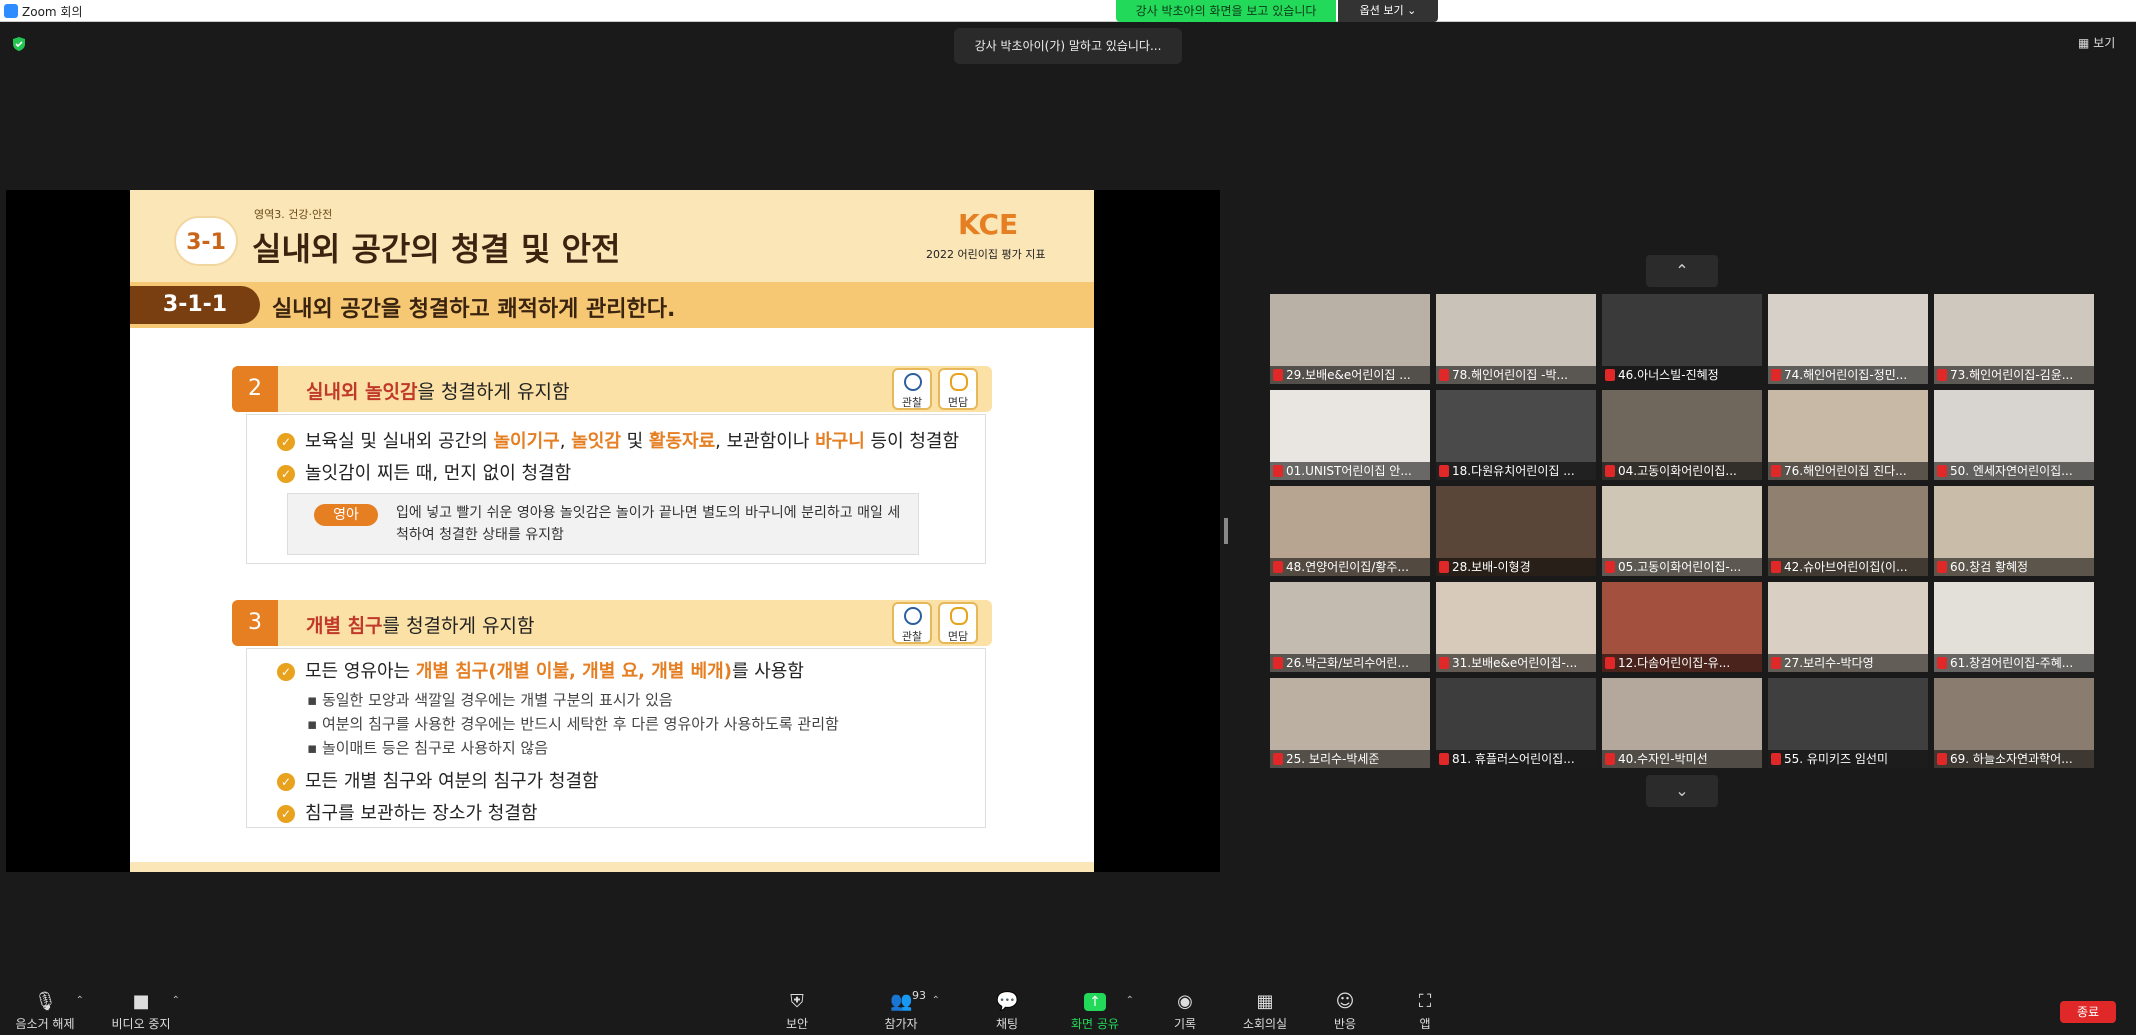  What do you see at coordinates (421, 813) in the screenshot?
I see `bullet-text: 침구를 보관하는 장소가 청결함` at bounding box center [421, 813].